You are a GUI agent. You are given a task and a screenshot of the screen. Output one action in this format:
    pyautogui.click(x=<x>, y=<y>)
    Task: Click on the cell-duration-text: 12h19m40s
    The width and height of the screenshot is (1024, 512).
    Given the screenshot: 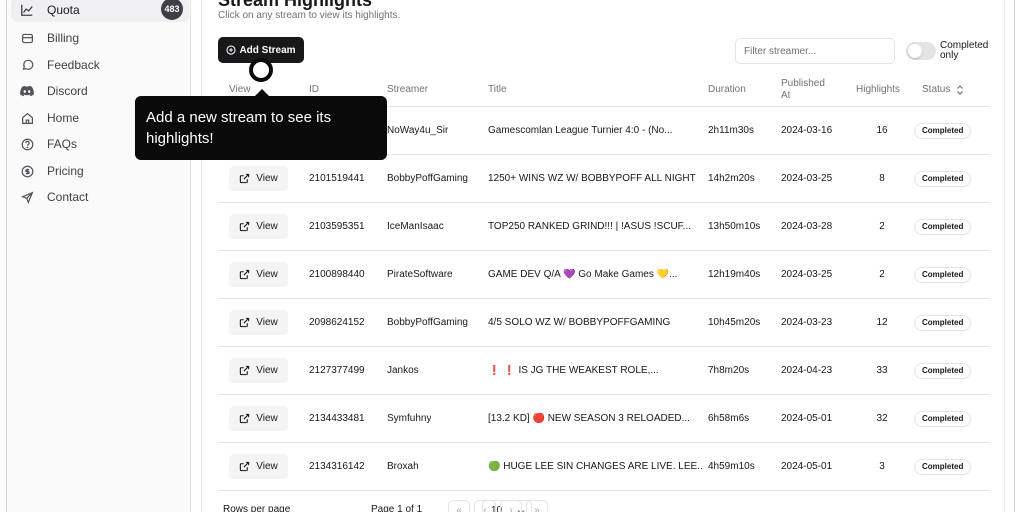 What is the action you would take?
    pyautogui.click(x=734, y=274)
    